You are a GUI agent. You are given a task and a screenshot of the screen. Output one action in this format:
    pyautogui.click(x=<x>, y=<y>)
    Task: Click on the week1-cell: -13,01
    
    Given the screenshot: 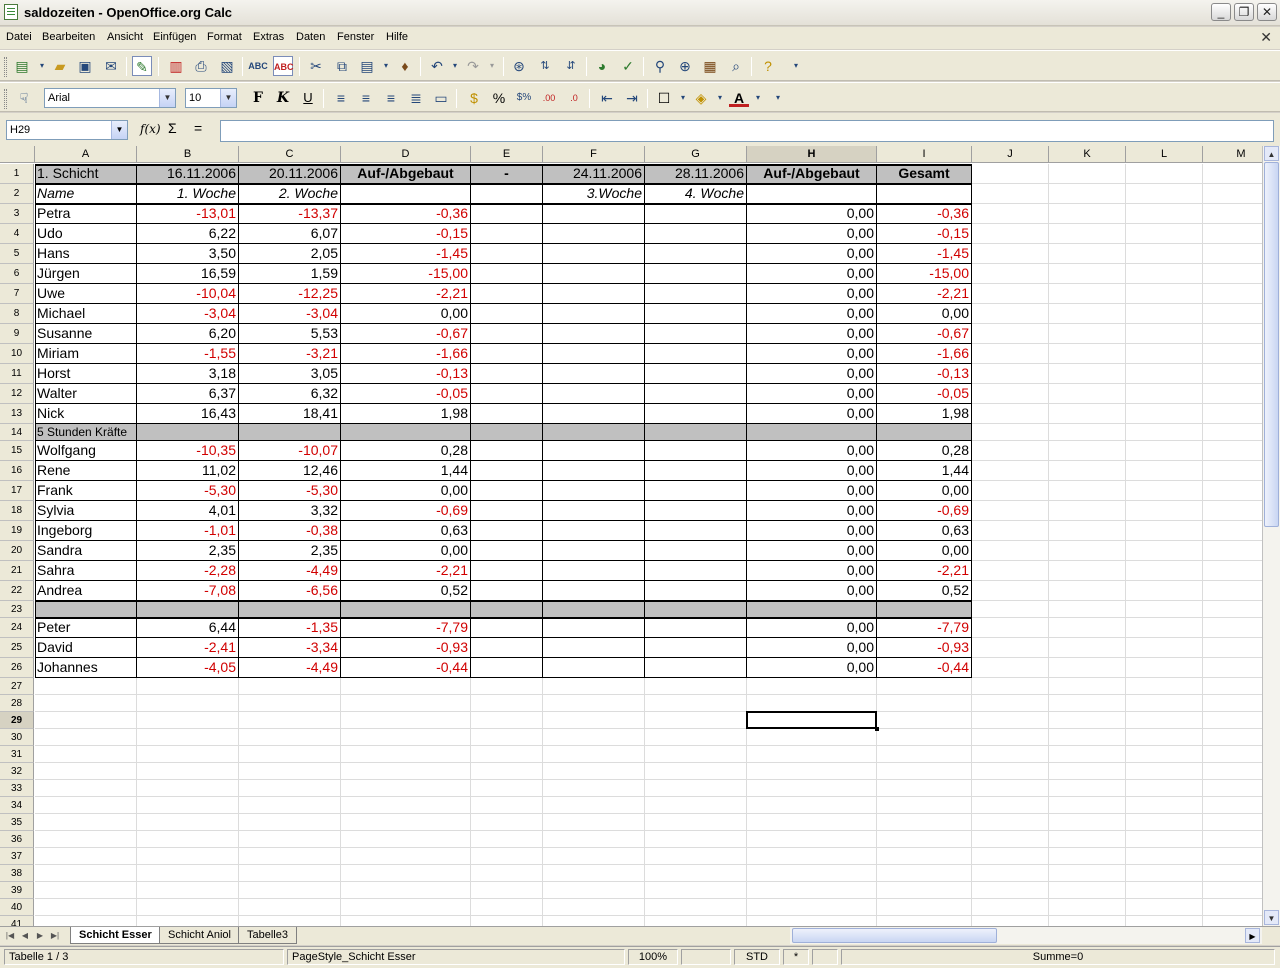 What is the action you would take?
    pyautogui.click(x=187, y=213)
    